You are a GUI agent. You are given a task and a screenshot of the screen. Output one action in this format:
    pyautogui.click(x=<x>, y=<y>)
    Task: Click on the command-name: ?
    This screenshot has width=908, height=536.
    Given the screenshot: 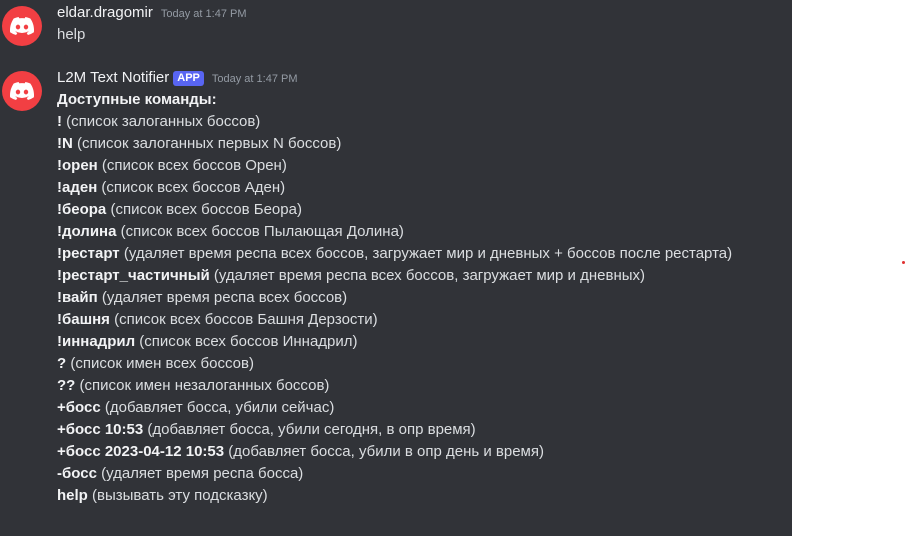 What is the action you would take?
    pyautogui.click(x=62, y=363)
    